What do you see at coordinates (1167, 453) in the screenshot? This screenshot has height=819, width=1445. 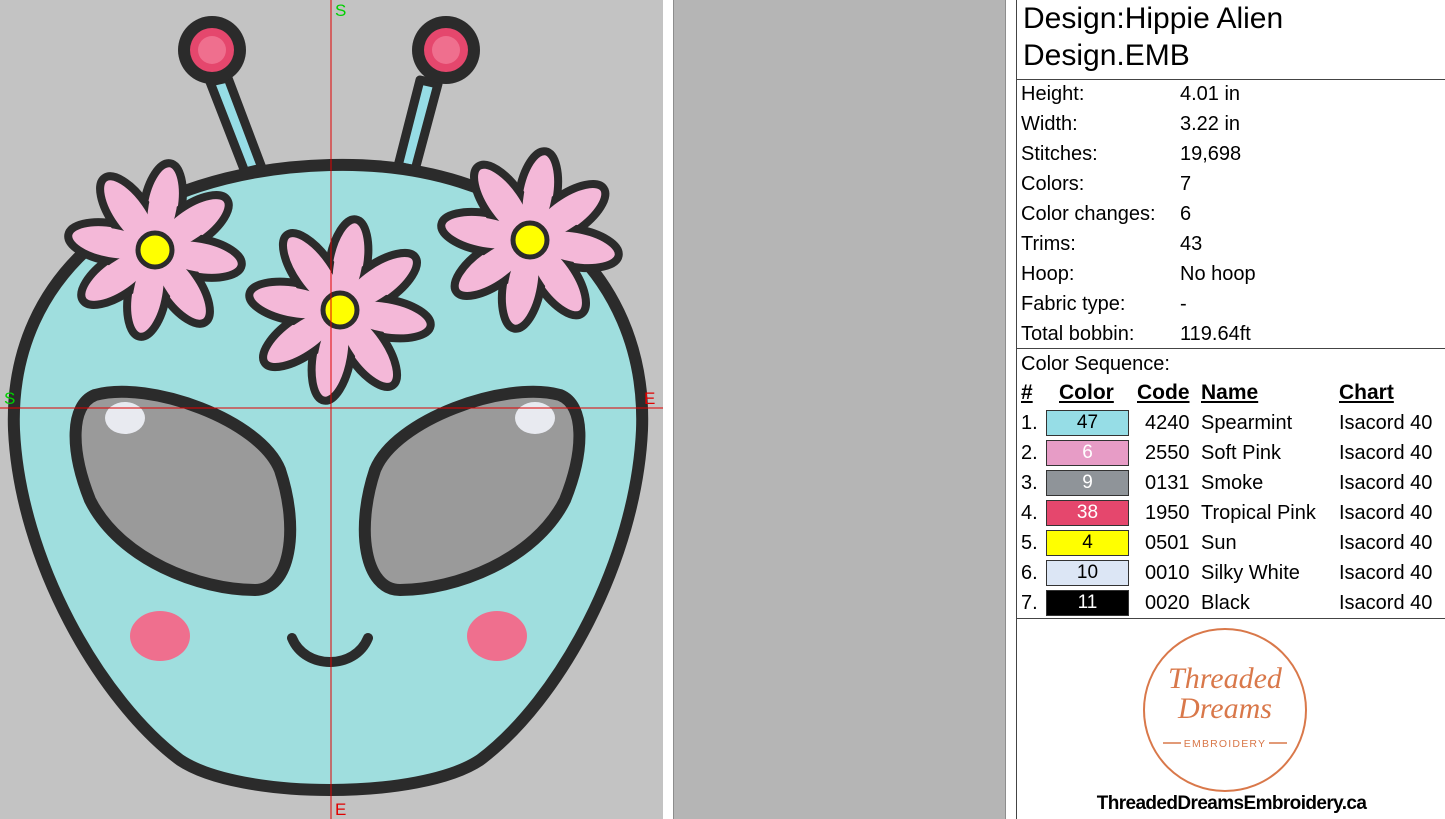 I see `thread-code: 2550` at bounding box center [1167, 453].